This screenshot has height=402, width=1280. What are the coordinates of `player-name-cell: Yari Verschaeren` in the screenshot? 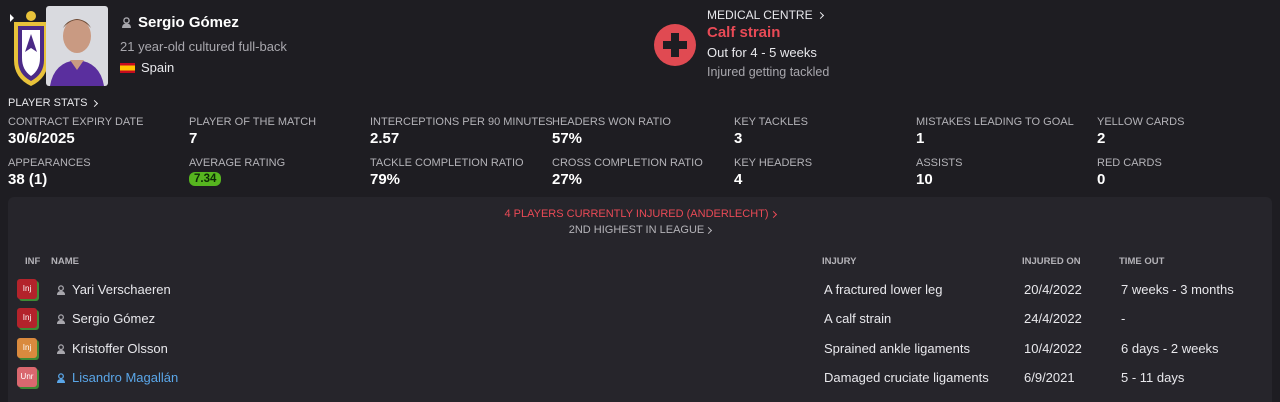 It's located at (121, 289).